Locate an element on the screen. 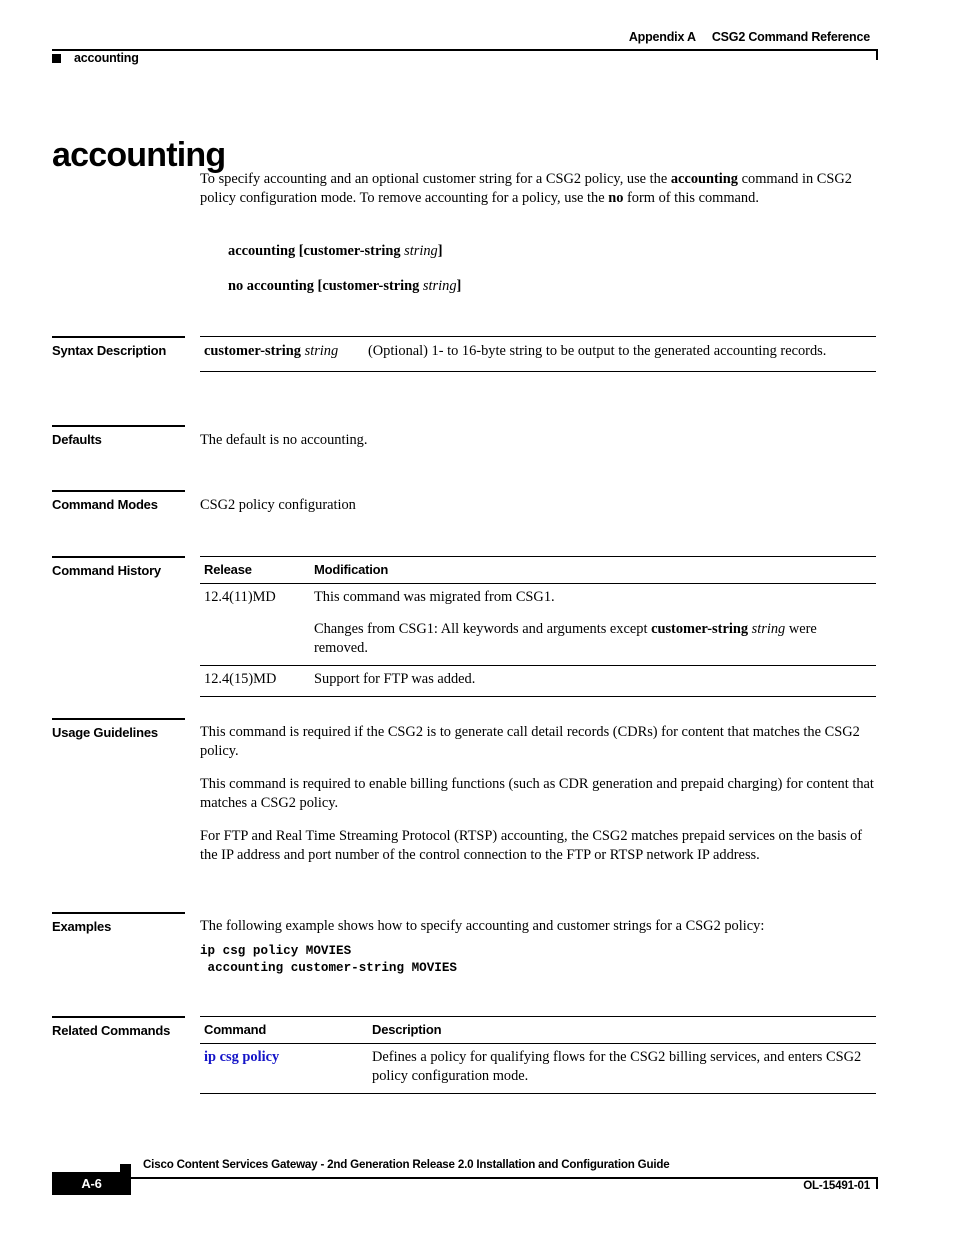 The image size is (954, 1235). footer-end-tick is located at coordinates (877, 1183).